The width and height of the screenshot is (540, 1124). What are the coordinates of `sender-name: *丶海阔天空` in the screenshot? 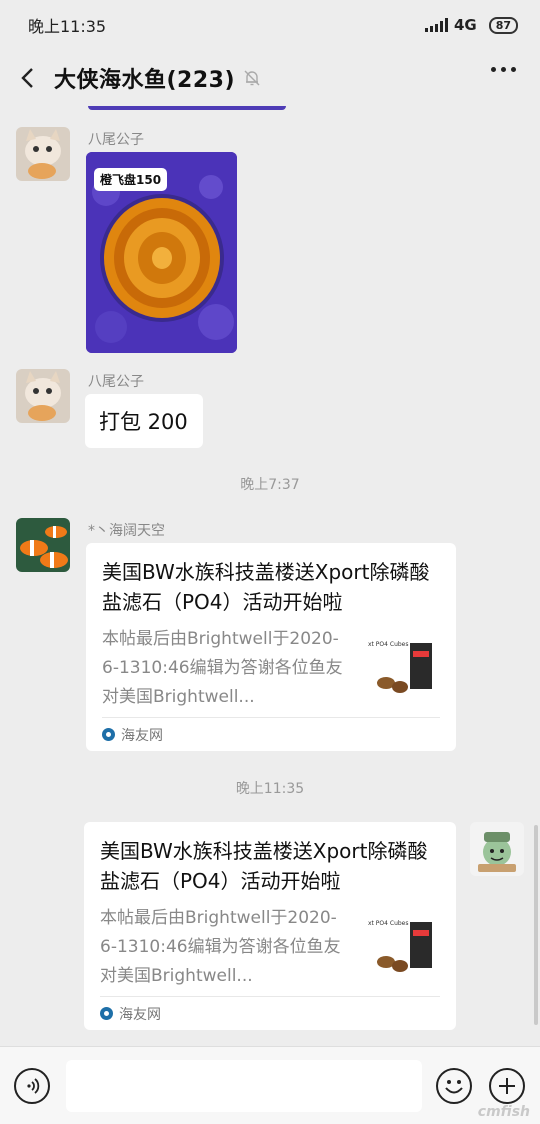 It's located at (126, 531).